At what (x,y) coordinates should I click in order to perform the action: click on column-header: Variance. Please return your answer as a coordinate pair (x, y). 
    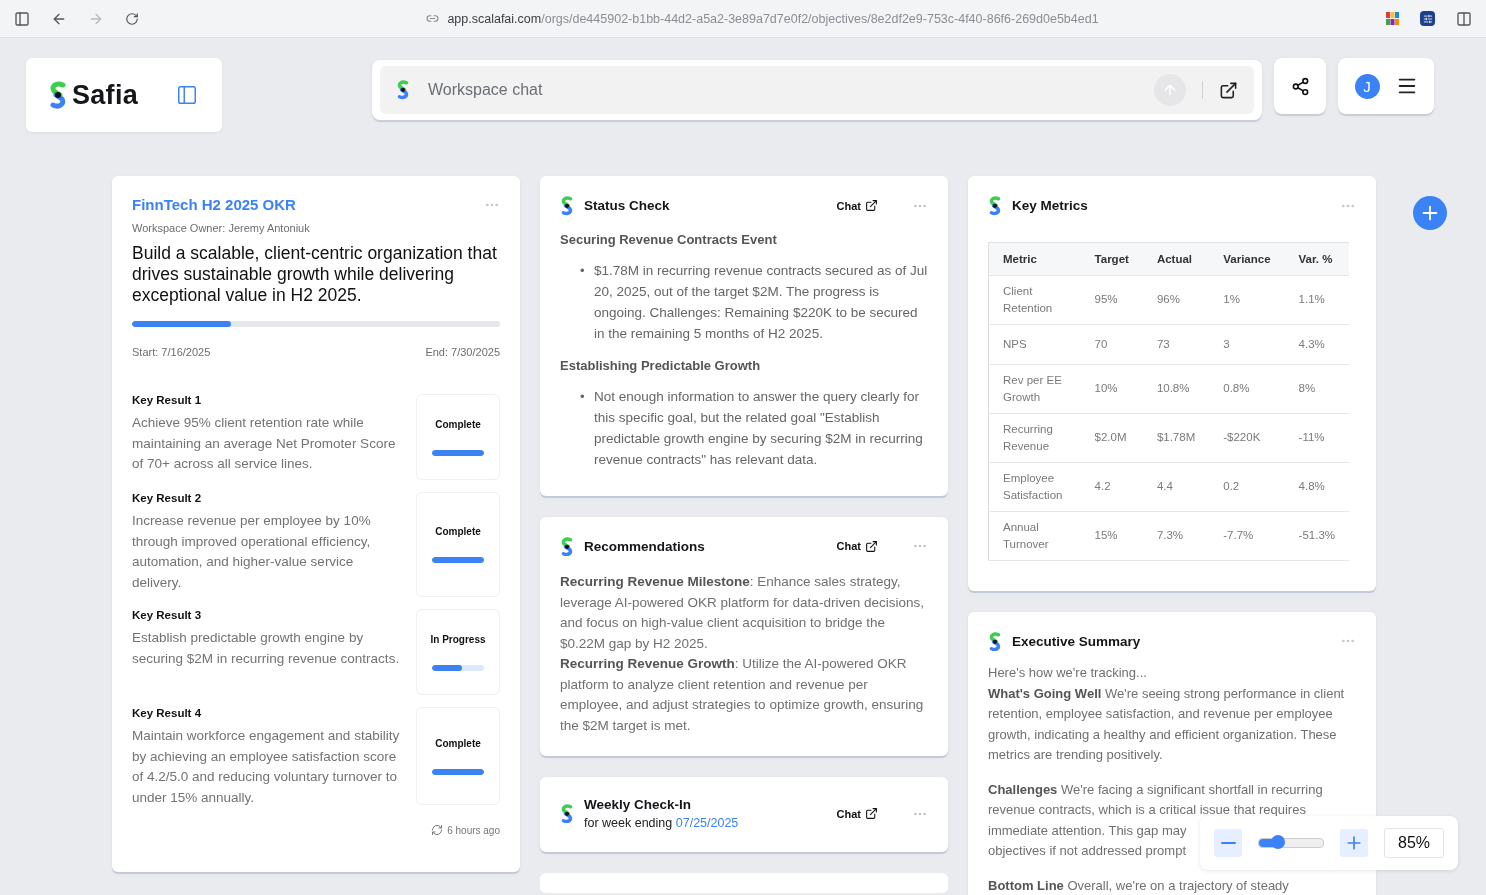
    Looking at the image, I should click on (1247, 259).